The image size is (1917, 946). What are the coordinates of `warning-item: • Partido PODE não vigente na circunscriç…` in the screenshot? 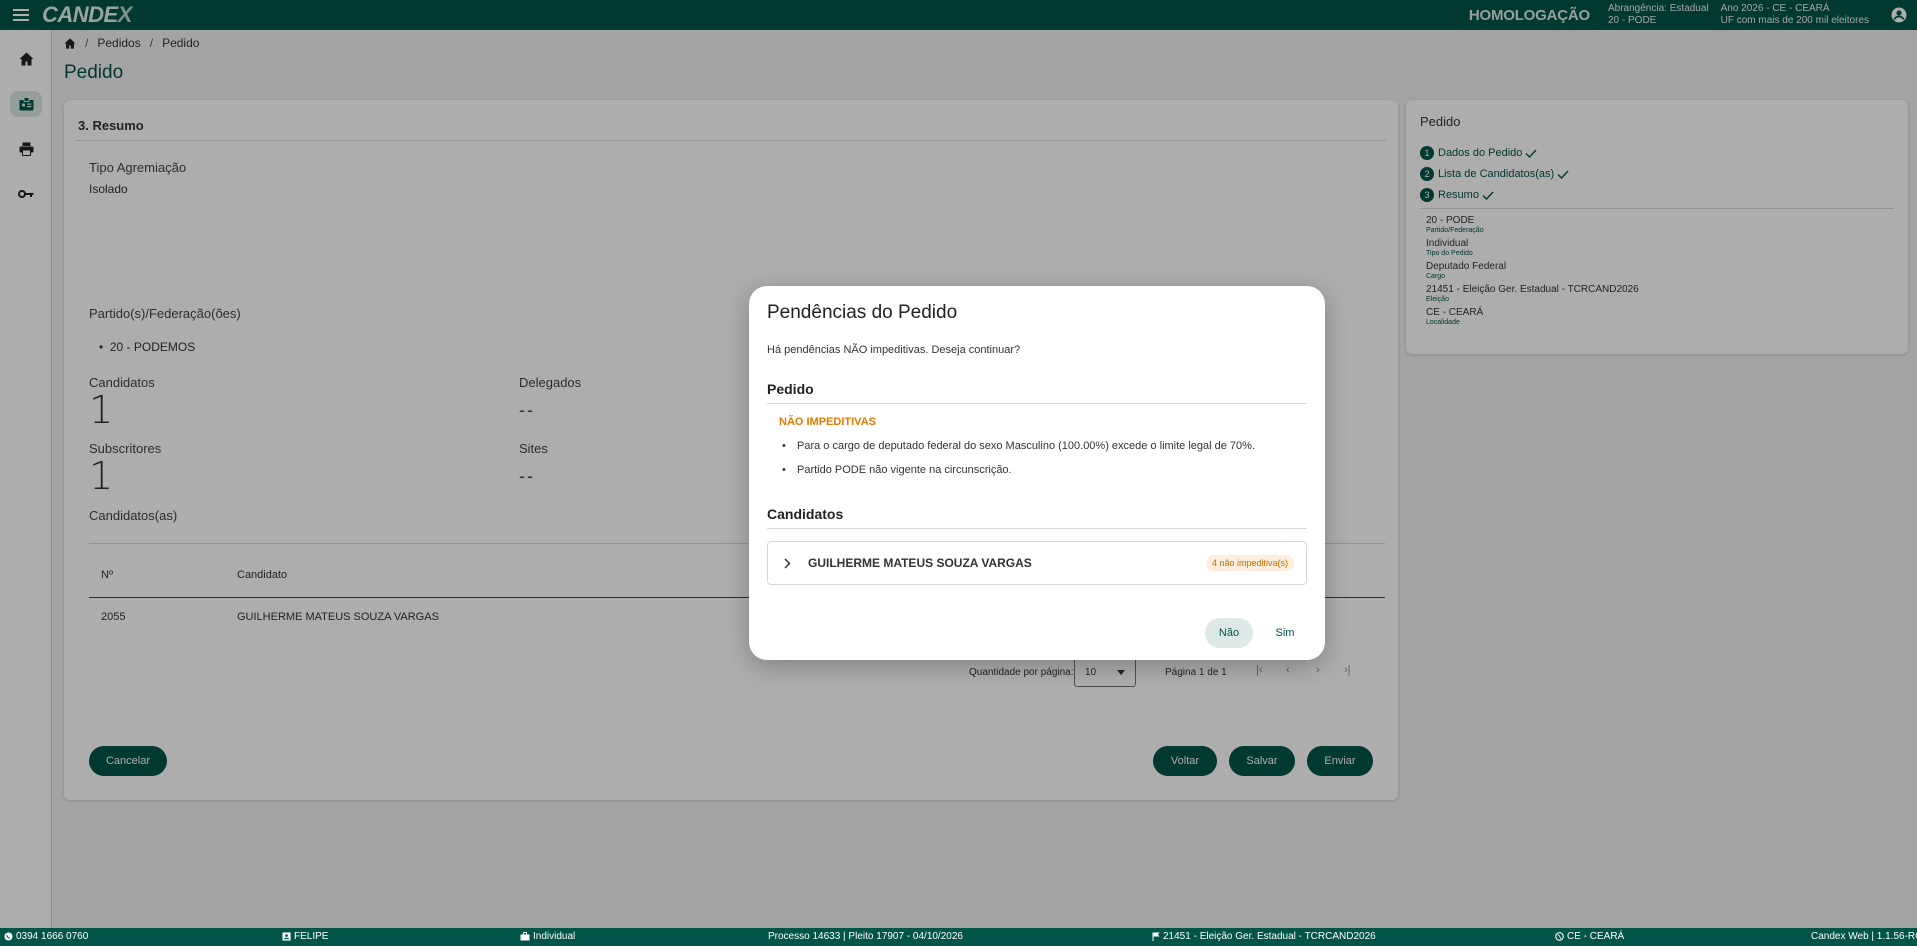 It's located at (895, 470).